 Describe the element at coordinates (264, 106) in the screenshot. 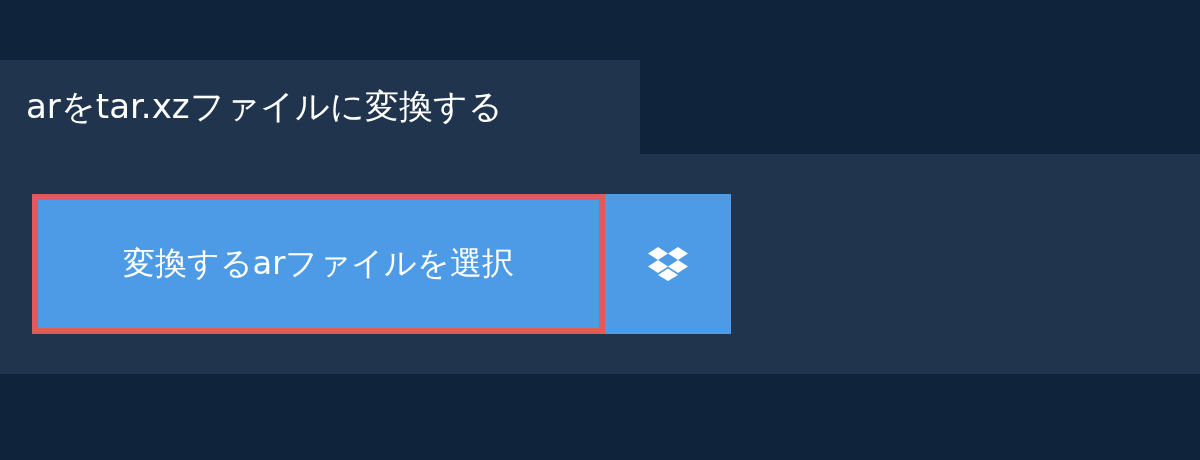

I see `tab-title: arをtar.xzファイルに変換する` at that location.